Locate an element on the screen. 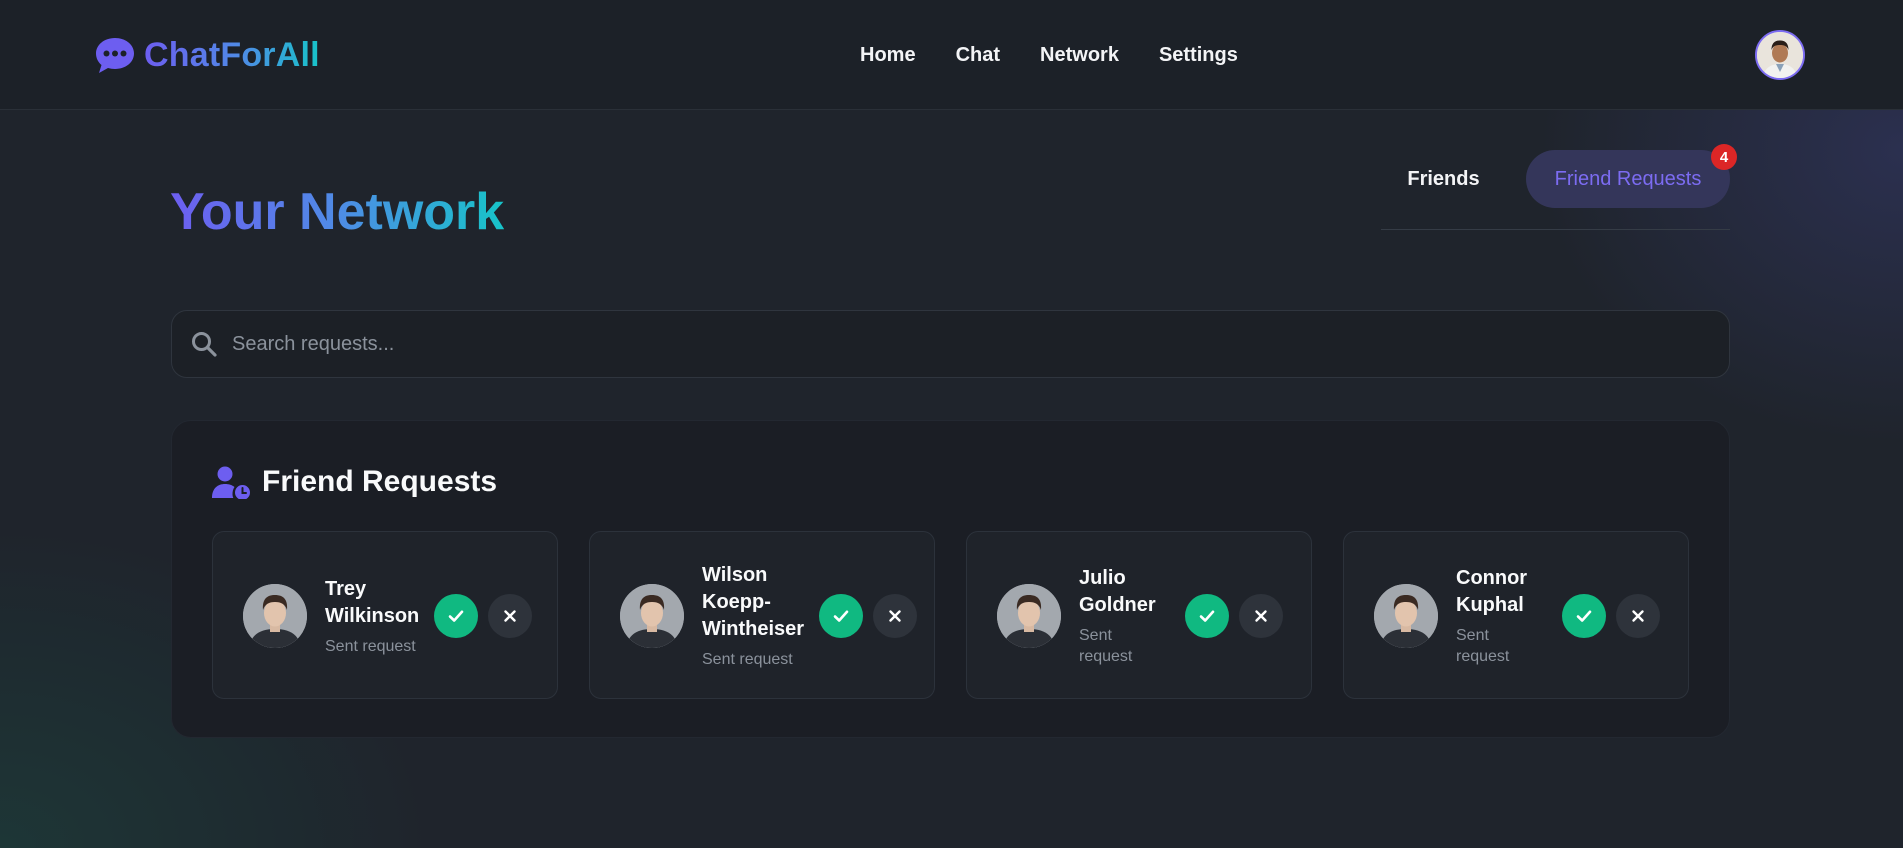 Image resolution: width=1903 pixels, height=848 pixels. request-name-line: Wilkinson is located at coordinates (372, 615).